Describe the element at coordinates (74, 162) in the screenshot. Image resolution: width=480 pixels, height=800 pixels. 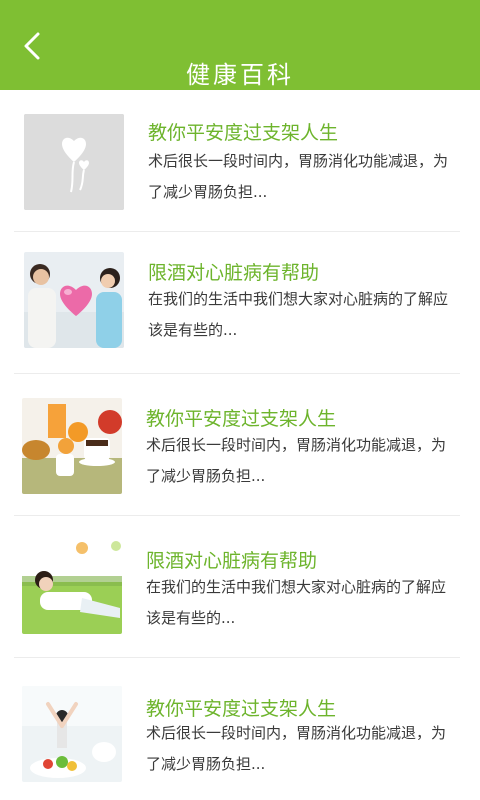
I see `placeholder-balloon-icon` at that location.